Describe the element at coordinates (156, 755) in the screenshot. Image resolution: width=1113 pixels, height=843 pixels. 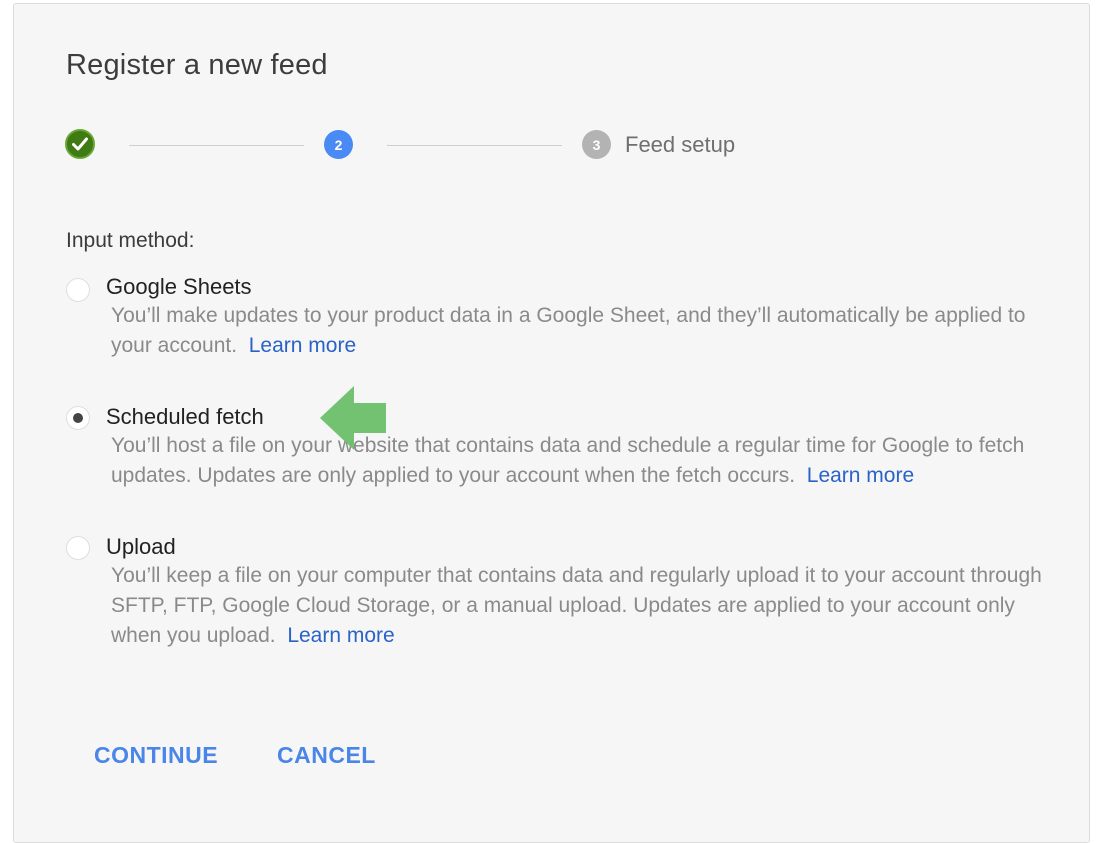
I see `continue-button: CONTINUE` at that location.